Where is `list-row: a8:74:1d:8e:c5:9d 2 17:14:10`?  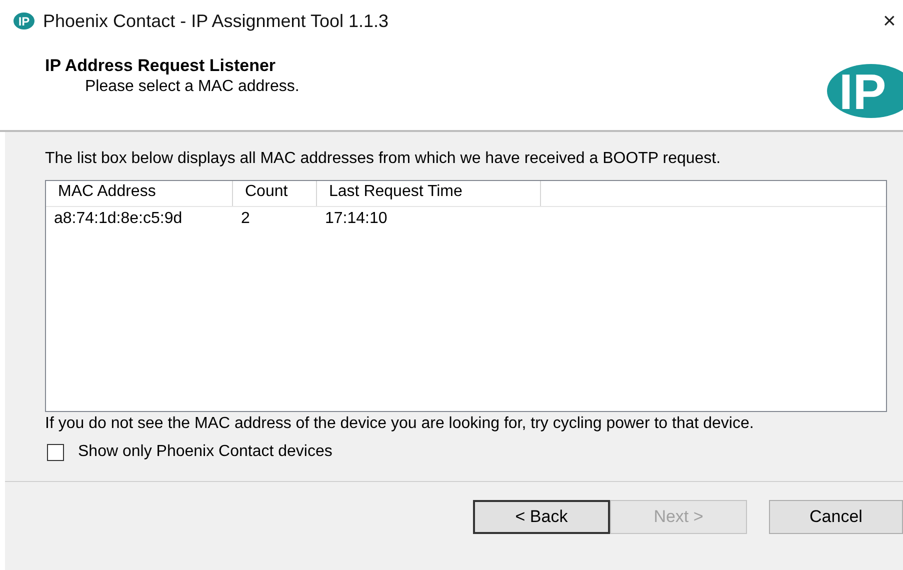
list-row: a8:74:1d:8e:c5:9d 2 17:14:10 is located at coordinates (466, 219).